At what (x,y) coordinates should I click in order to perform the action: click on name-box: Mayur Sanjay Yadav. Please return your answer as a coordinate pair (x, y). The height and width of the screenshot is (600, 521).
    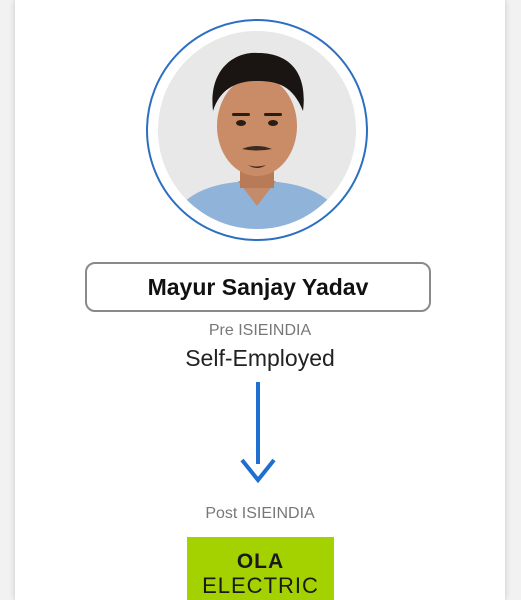
    Looking at the image, I should click on (258, 287).